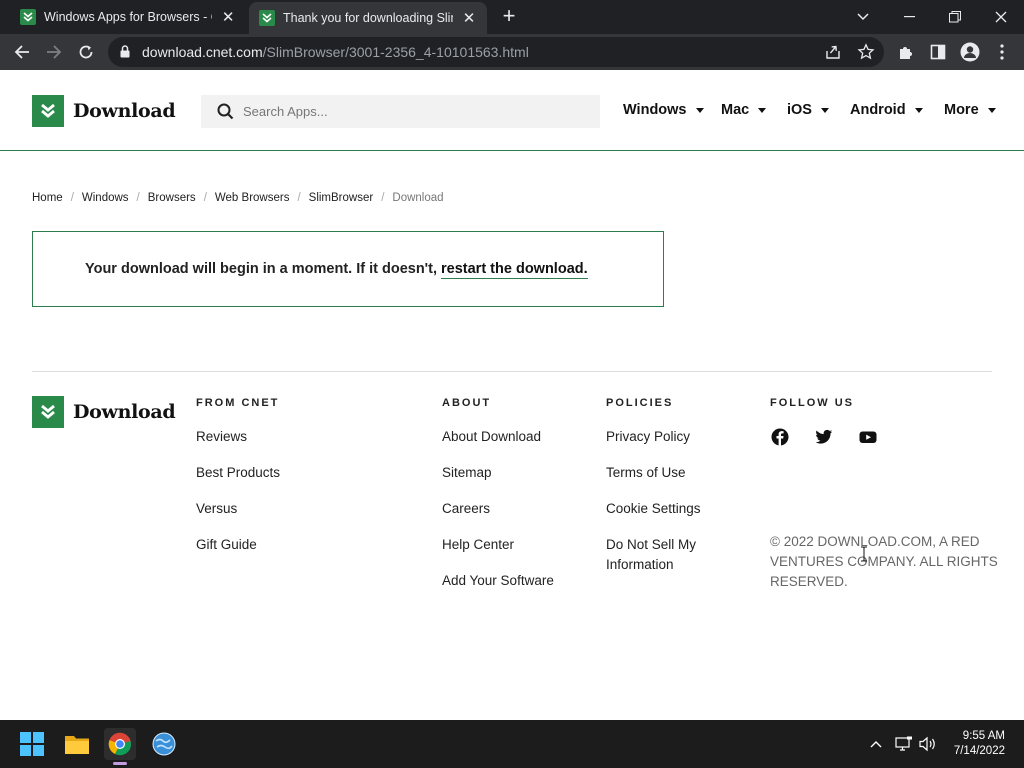 This screenshot has width=1024, height=768. What do you see at coordinates (252, 198) in the screenshot?
I see `breadcrumb-web-browsers: Web Browsers` at bounding box center [252, 198].